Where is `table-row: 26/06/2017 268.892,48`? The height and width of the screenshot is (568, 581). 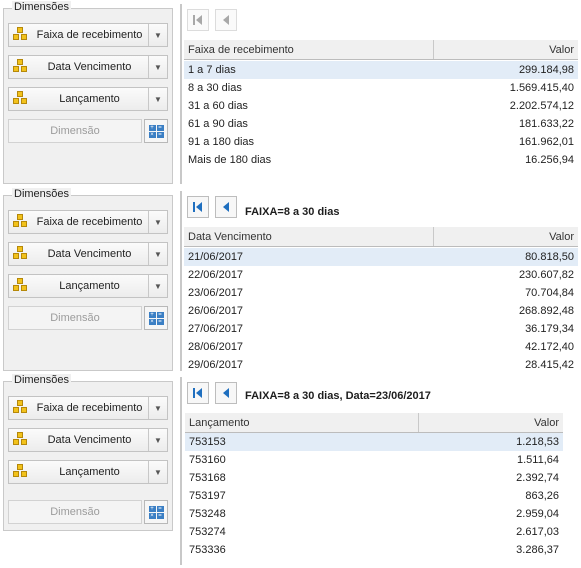 table-row: 26/06/2017 268.892,48 is located at coordinates (381, 311).